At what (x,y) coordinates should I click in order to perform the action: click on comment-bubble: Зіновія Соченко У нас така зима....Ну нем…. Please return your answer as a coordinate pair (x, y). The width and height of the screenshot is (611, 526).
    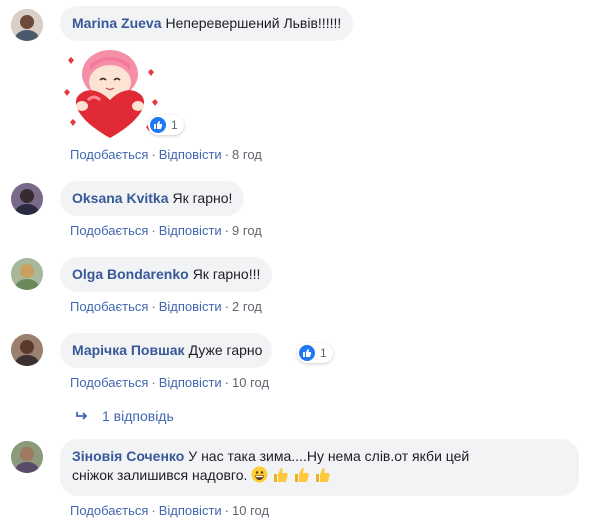
    Looking at the image, I should click on (319, 467).